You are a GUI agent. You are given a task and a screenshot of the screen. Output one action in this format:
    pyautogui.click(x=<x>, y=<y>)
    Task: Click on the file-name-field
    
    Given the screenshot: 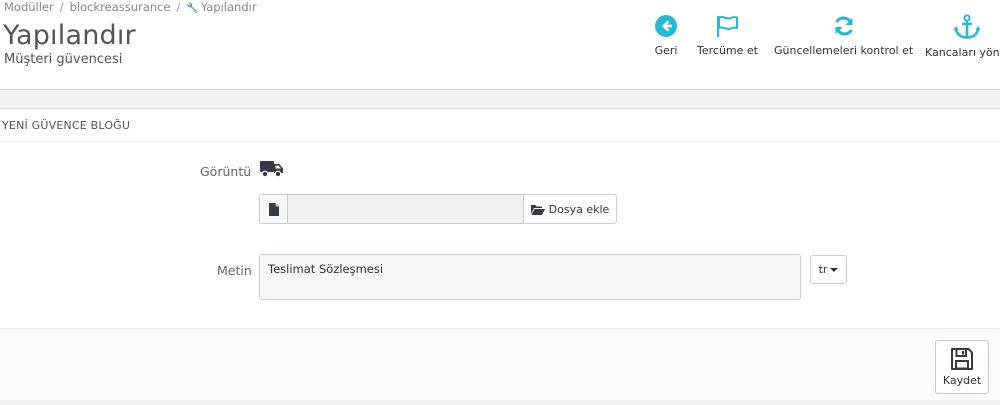 What is the action you would take?
    pyautogui.click(x=405, y=209)
    